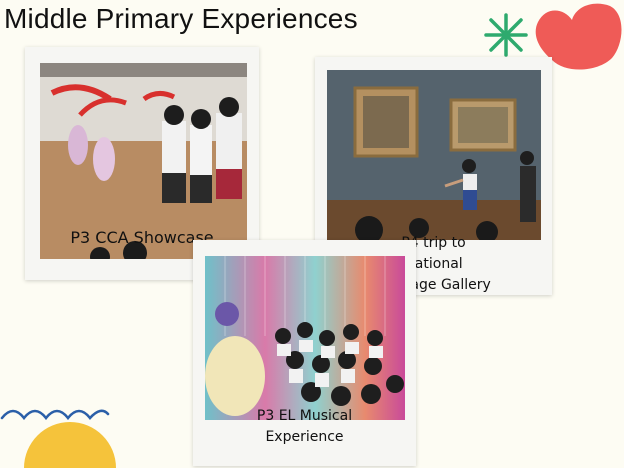 This screenshot has width=624, height=468. Describe the element at coordinates (304, 437) in the screenshot. I see `caption-line: Experience` at that location.